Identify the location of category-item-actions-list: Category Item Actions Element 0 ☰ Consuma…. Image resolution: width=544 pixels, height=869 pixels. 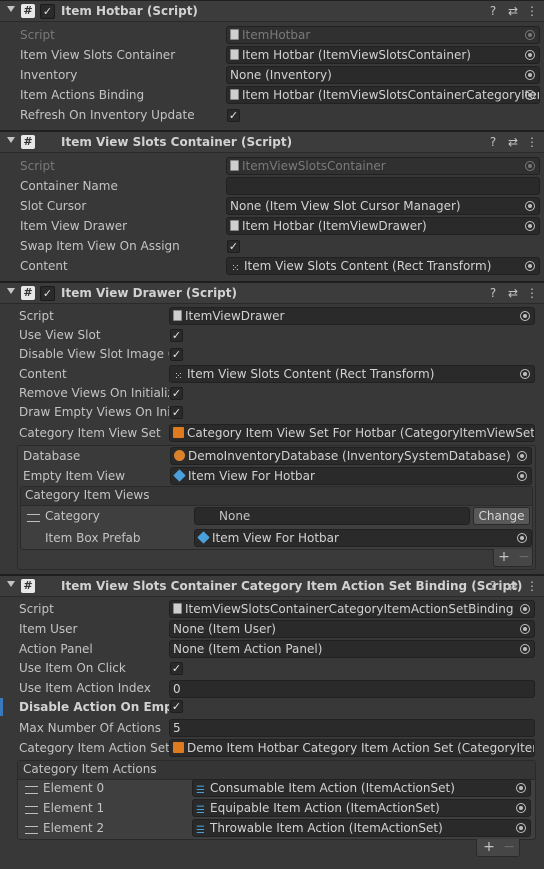
(276, 800).